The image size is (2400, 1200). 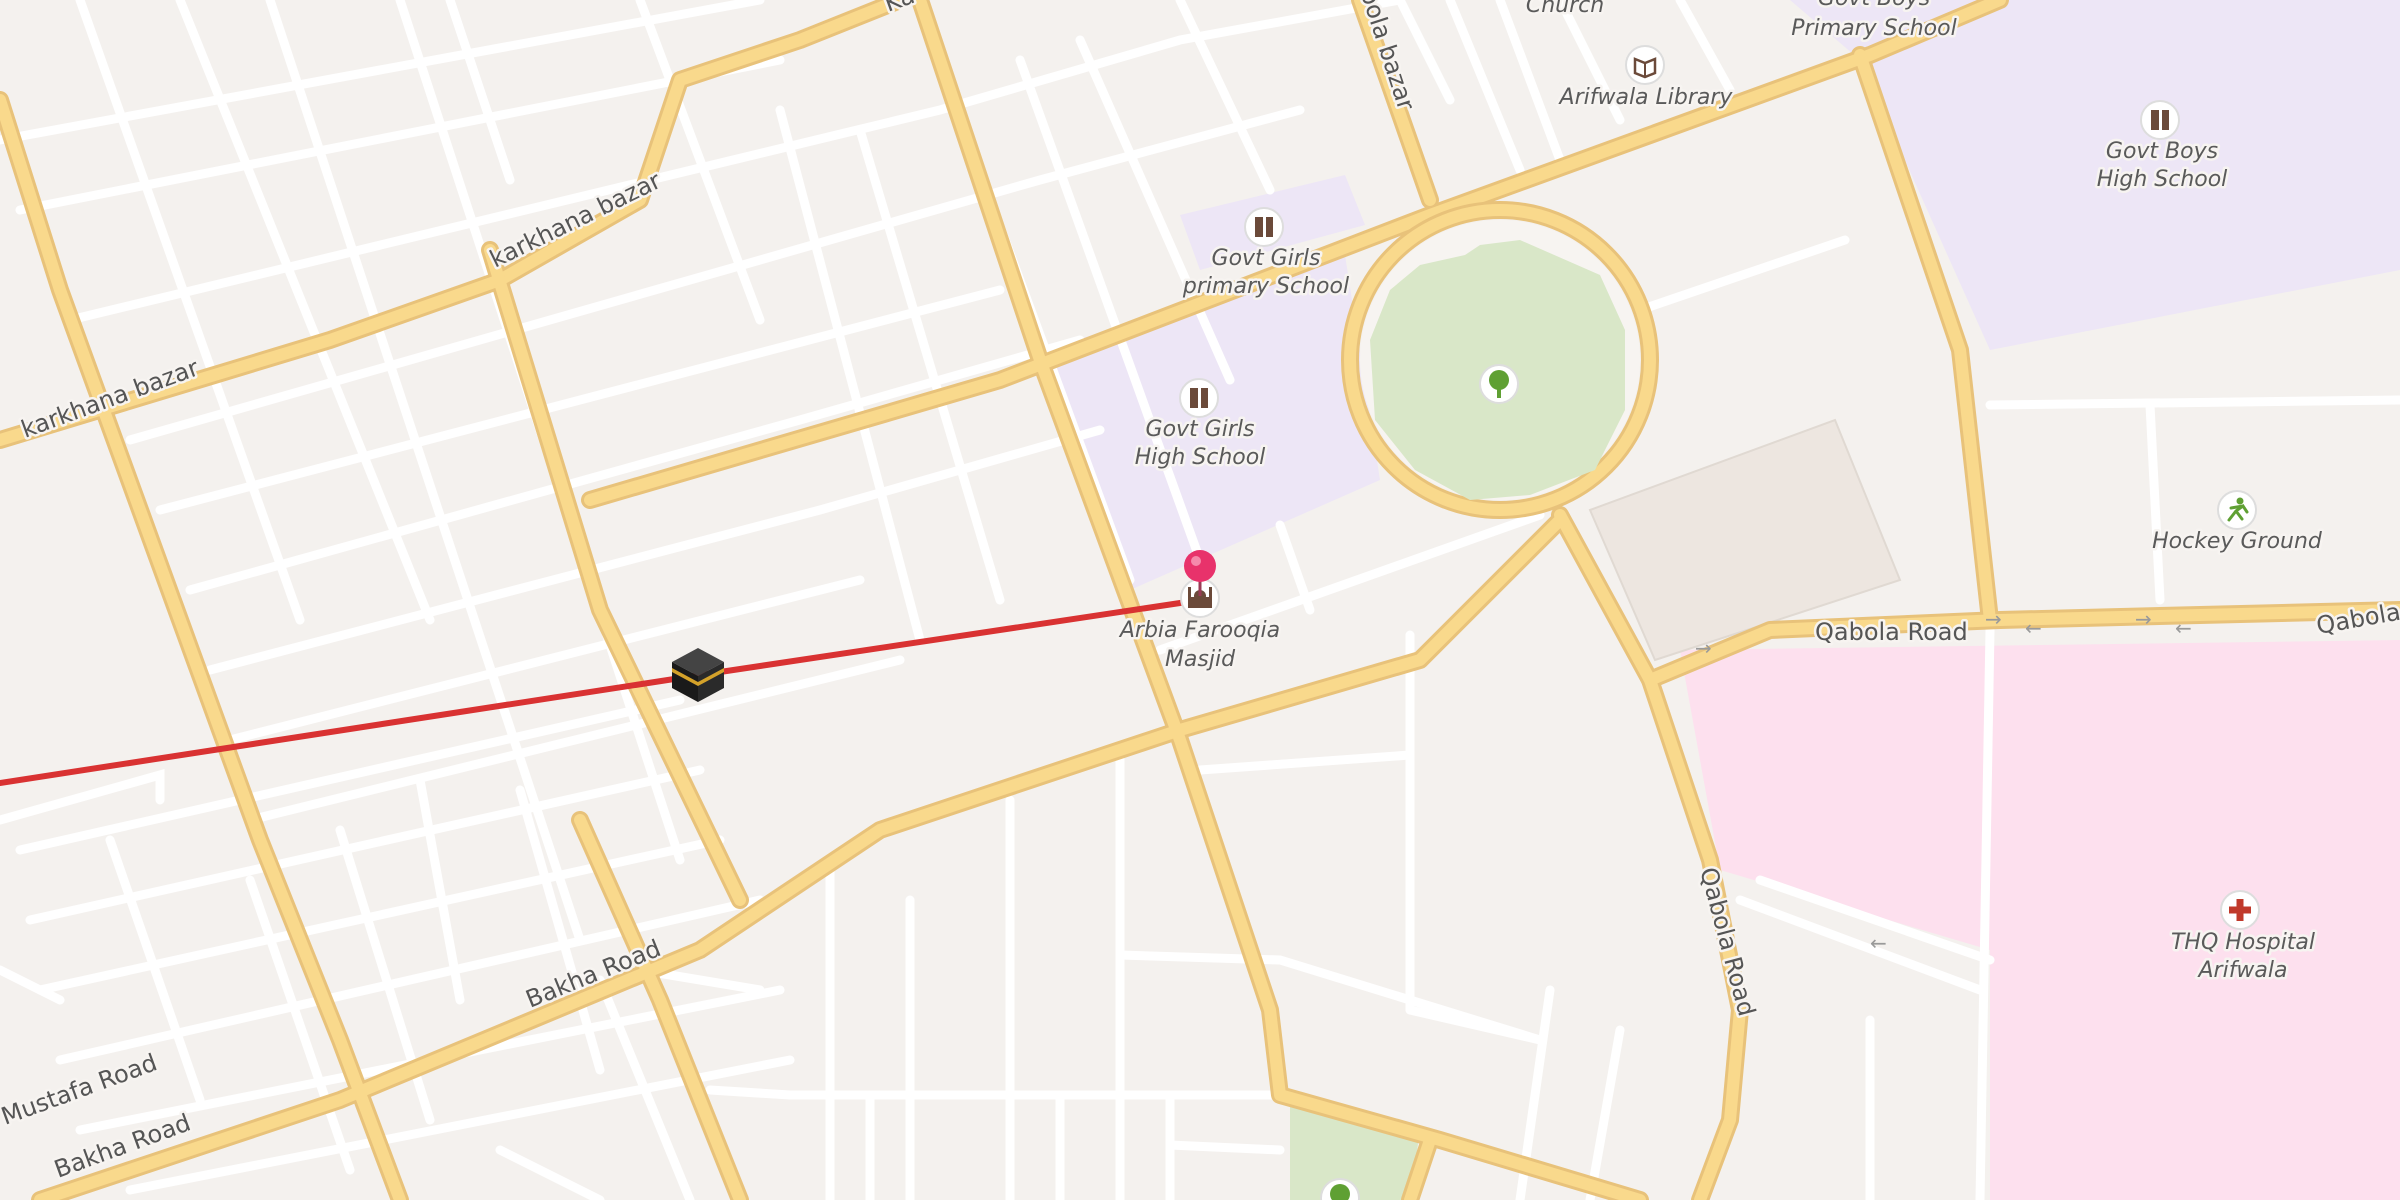 What do you see at coordinates (1727, 941) in the screenshot?
I see `road-label-qabola-road-2: Qabola Road` at bounding box center [1727, 941].